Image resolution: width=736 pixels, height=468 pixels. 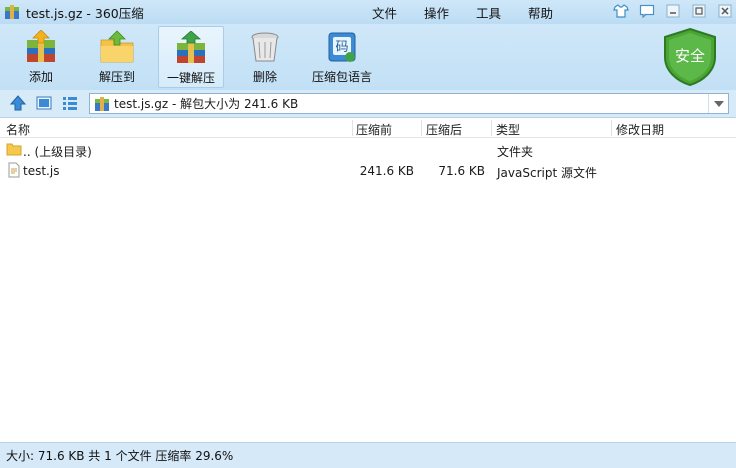 I want to click on row-type: 文件夹, so click(x=515, y=152).